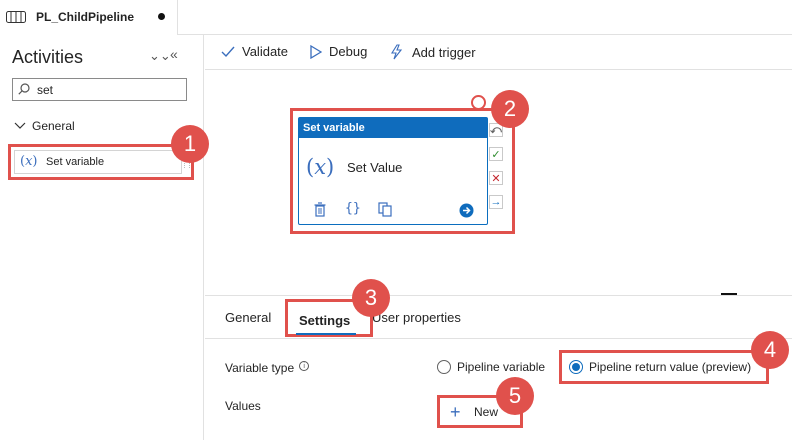  Describe the element at coordinates (48, 57) in the screenshot. I see `sidebar-title: Activities` at that location.